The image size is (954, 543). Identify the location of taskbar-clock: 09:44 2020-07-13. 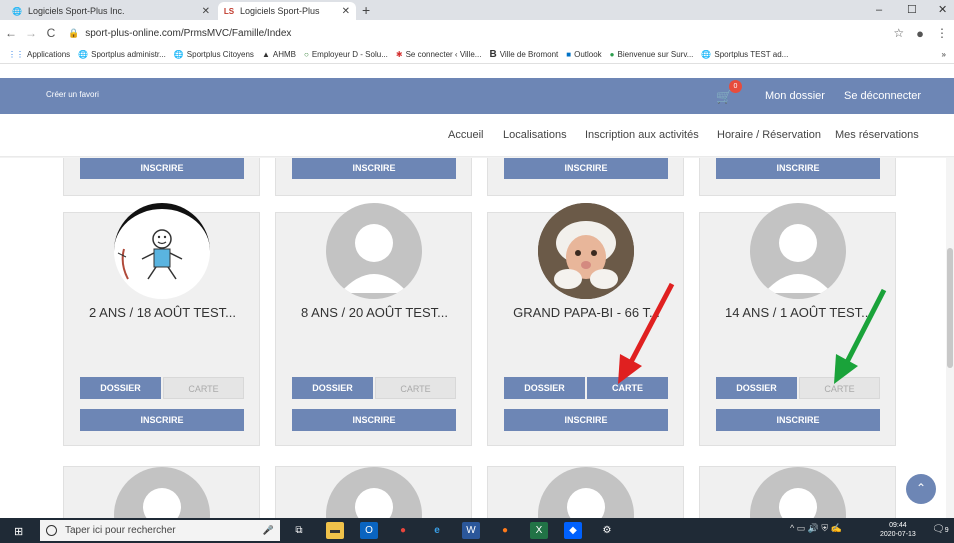
(898, 530).